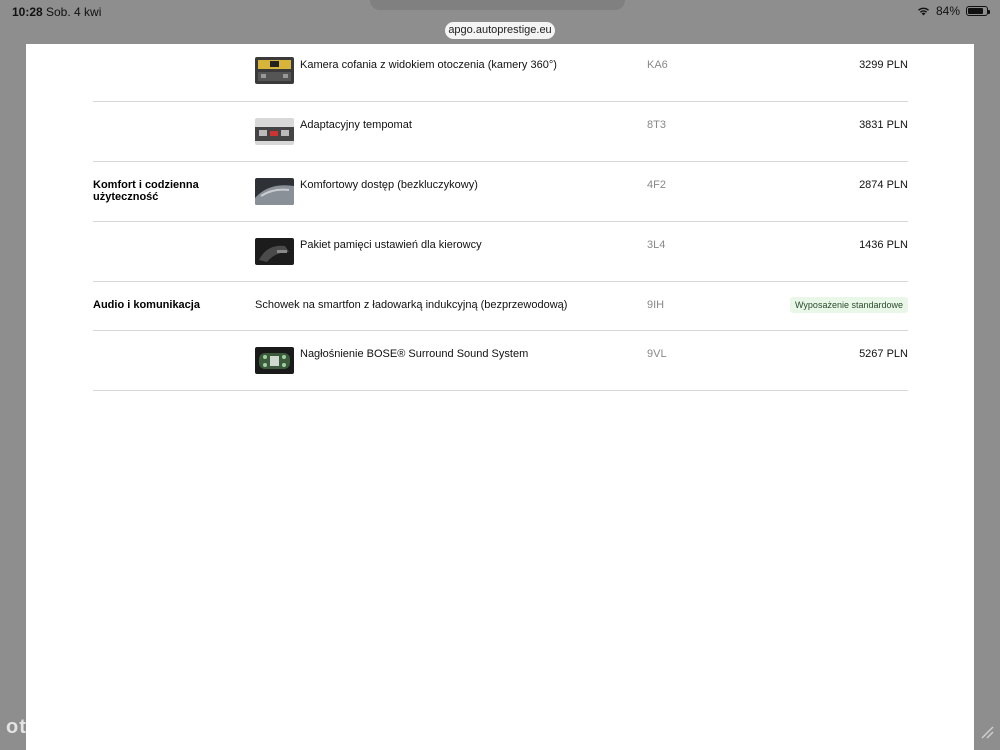 This screenshot has height=750, width=1000. Describe the element at coordinates (274, 191) in the screenshot. I see `keyless-thumbnail` at that location.